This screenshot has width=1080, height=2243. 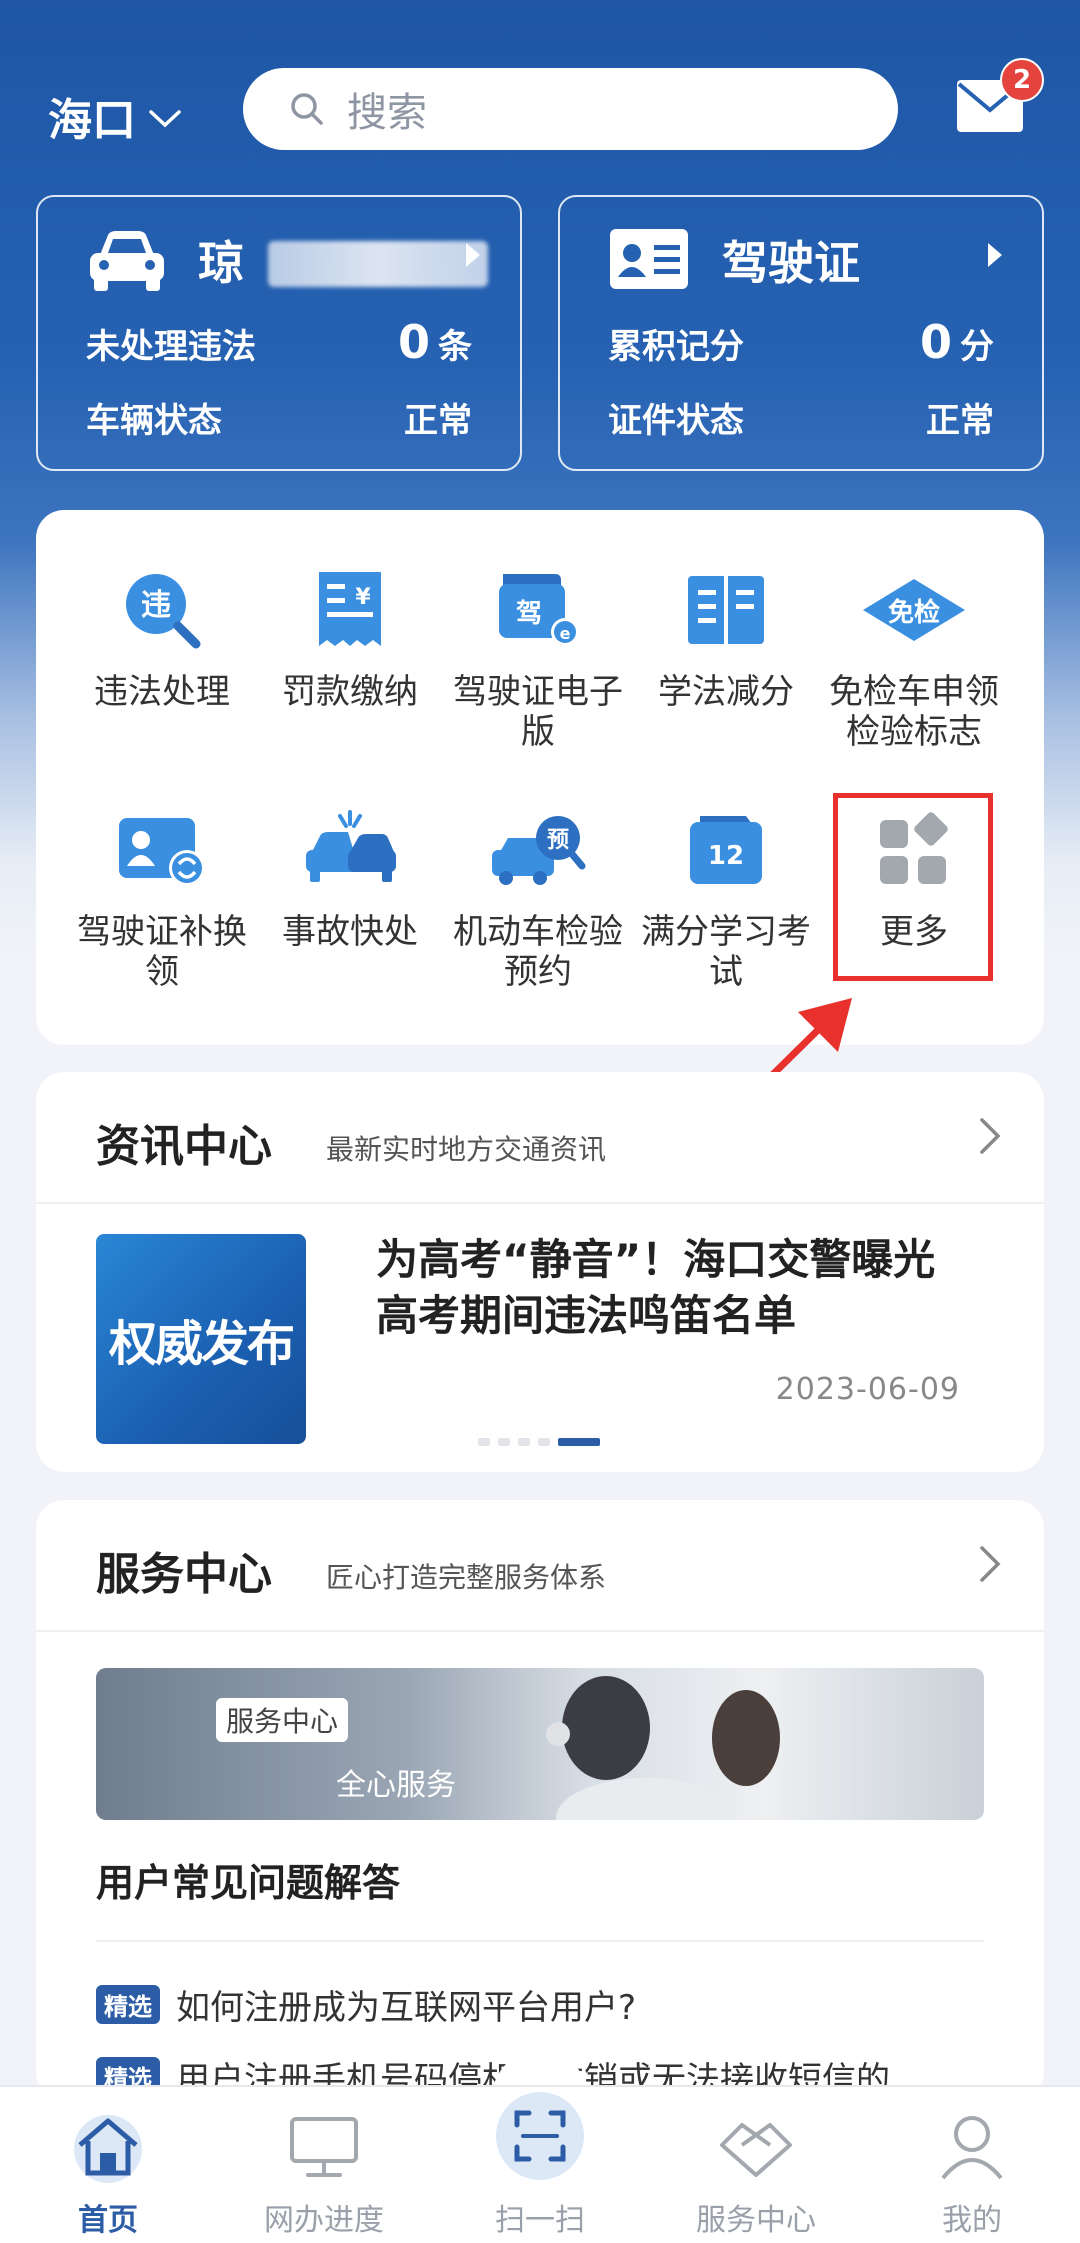 I want to click on calendar-icon: 12, so click(x=726, y=850).